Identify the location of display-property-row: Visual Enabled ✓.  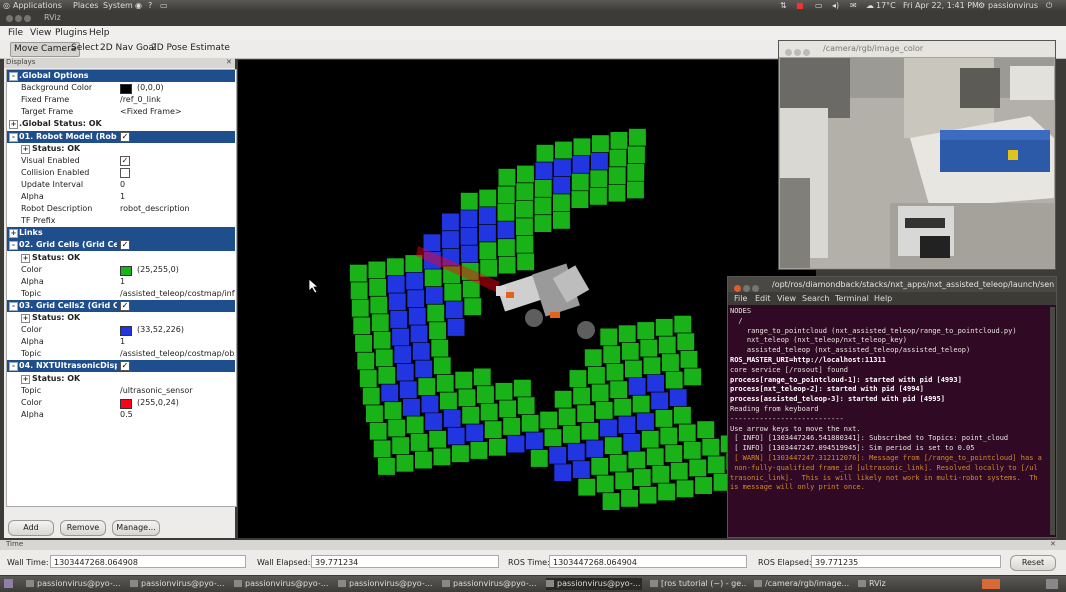
(121, 161).